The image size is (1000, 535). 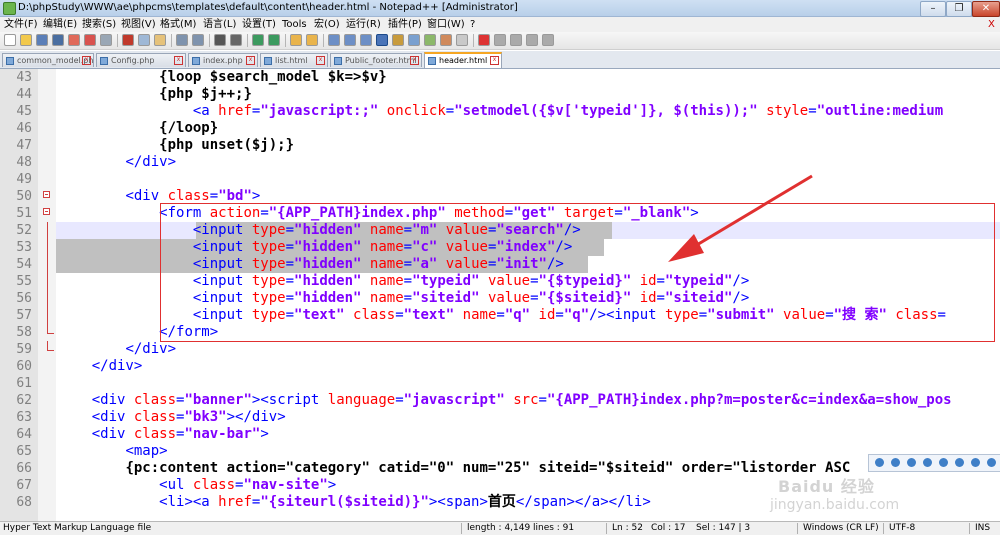 I want to click on zoom-out-icon, so click(x=274, y=40).